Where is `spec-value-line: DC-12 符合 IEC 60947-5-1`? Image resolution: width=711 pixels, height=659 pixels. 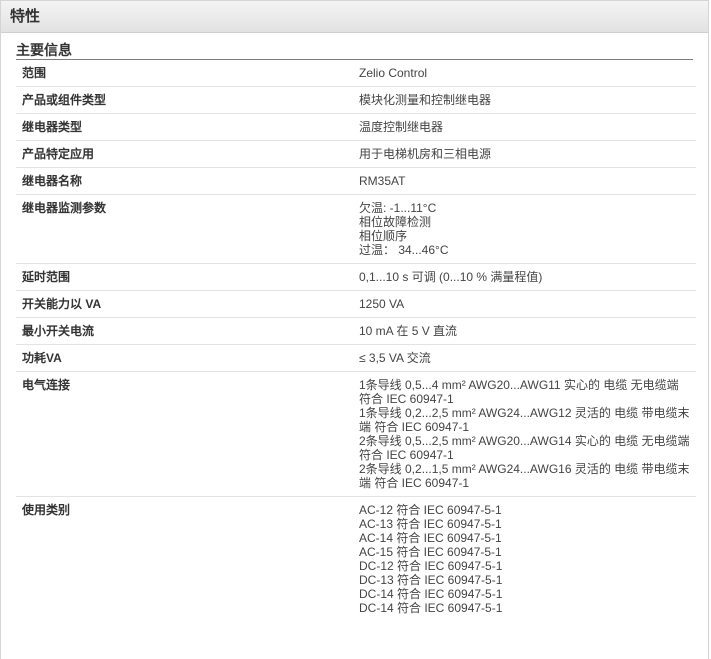 spec-value-line: DC-12 符合 IEC 60947-5-1 is located at coordinates (431, 566).